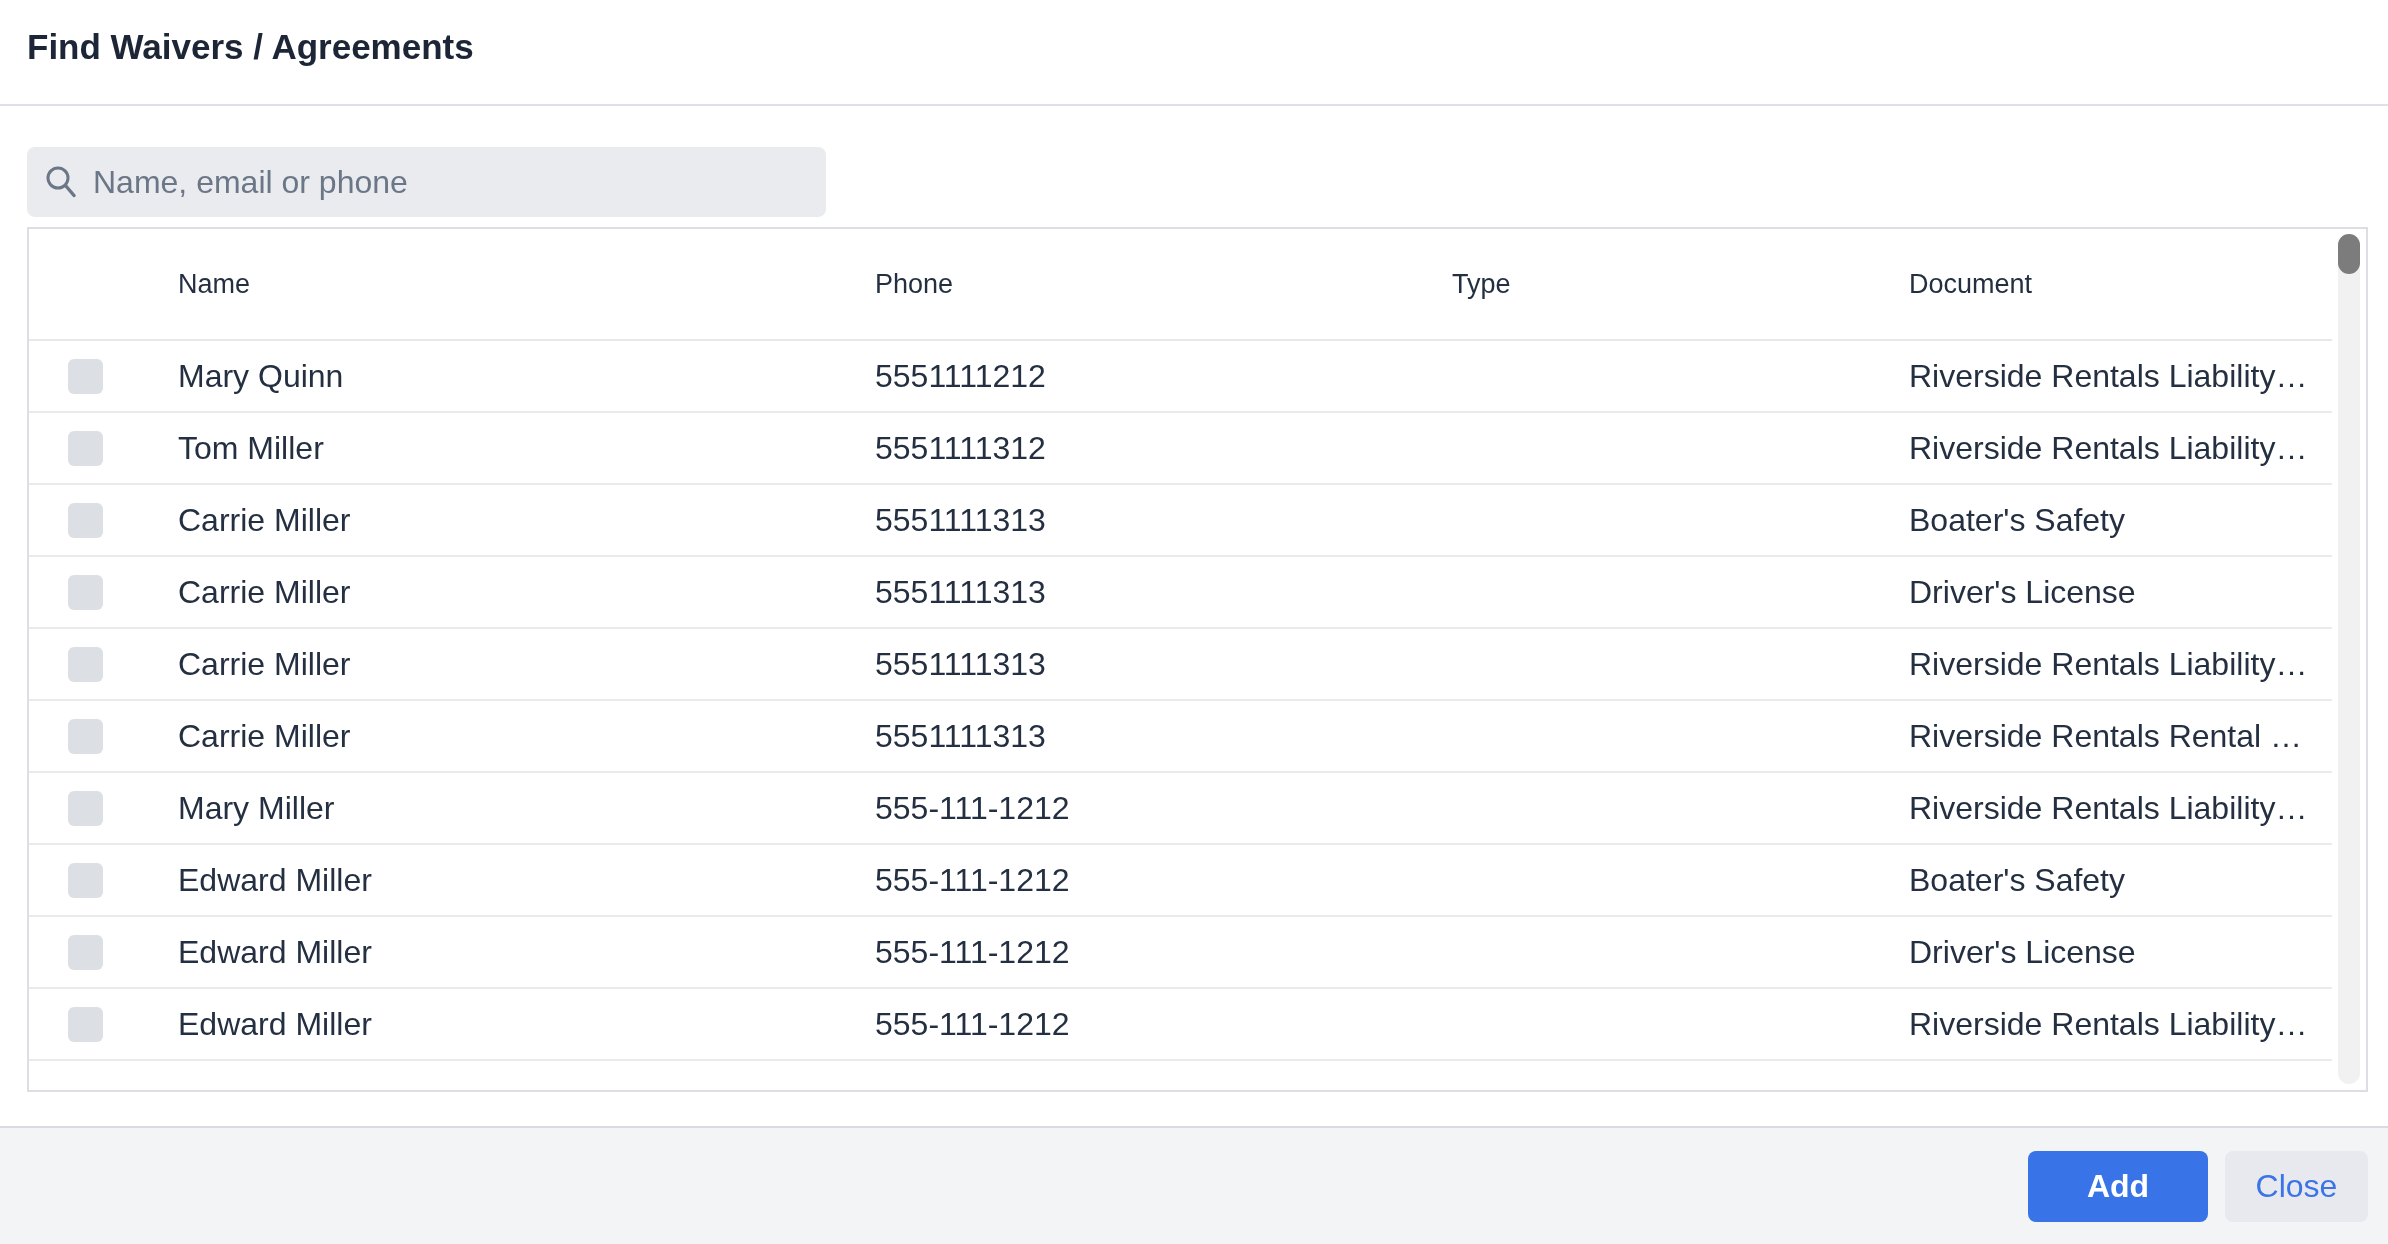 The height and width of the screenshot is (1244, 2388). I want to click on close-button: Close, so click(2296, 1186).